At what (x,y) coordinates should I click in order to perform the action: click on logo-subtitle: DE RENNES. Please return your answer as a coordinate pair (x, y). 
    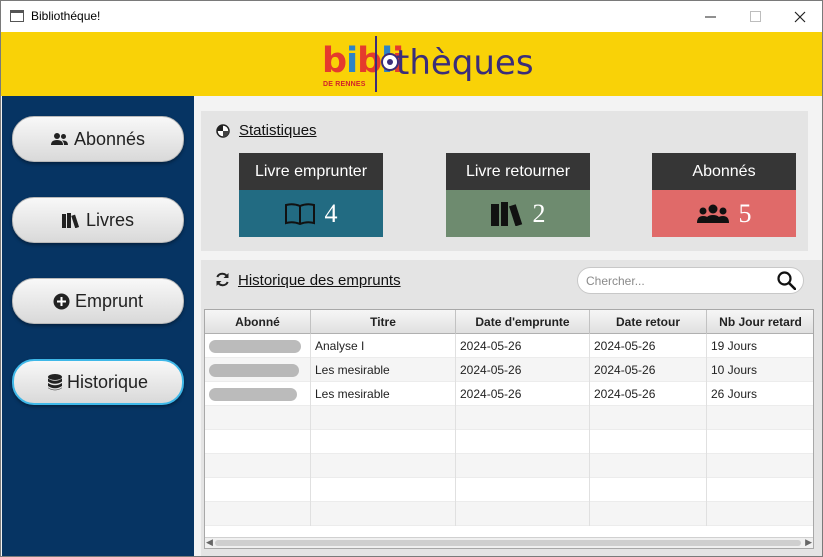
    Looking at the image, I should click on (344, 84).